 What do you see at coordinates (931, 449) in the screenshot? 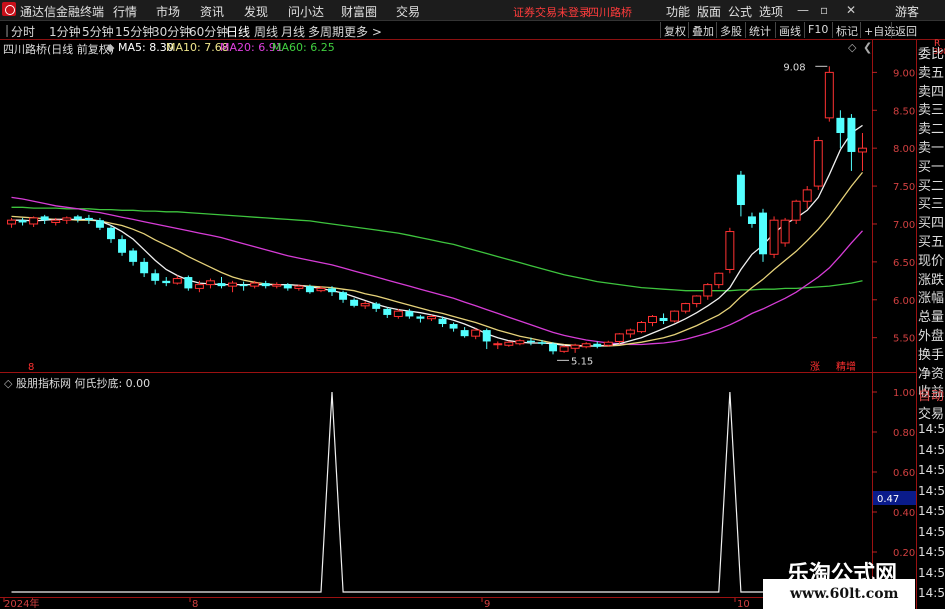
I see `sidebar-time-1: 14:56` at bounding box center [931, 449].